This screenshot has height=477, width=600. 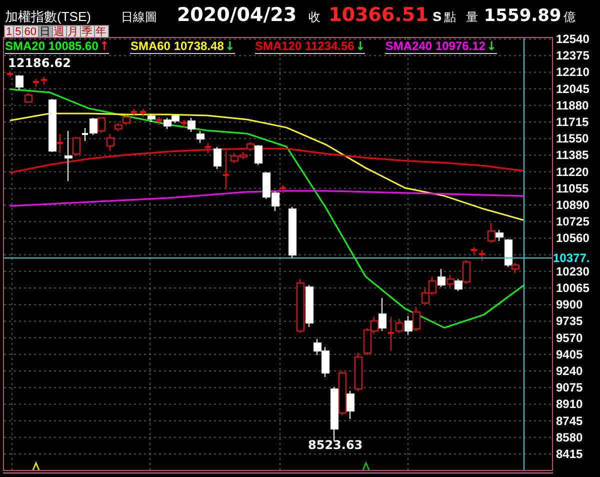 I want to click on high-price-label: 12186.62, so click(x=40, y=63).